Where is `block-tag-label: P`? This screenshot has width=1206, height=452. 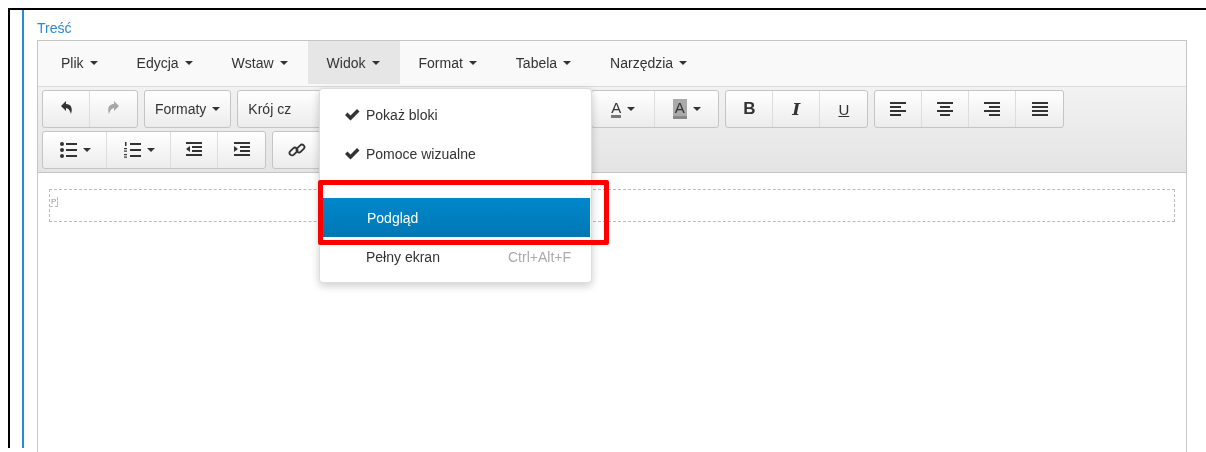 block-tag-label: P is located at coordinates (54, 202).